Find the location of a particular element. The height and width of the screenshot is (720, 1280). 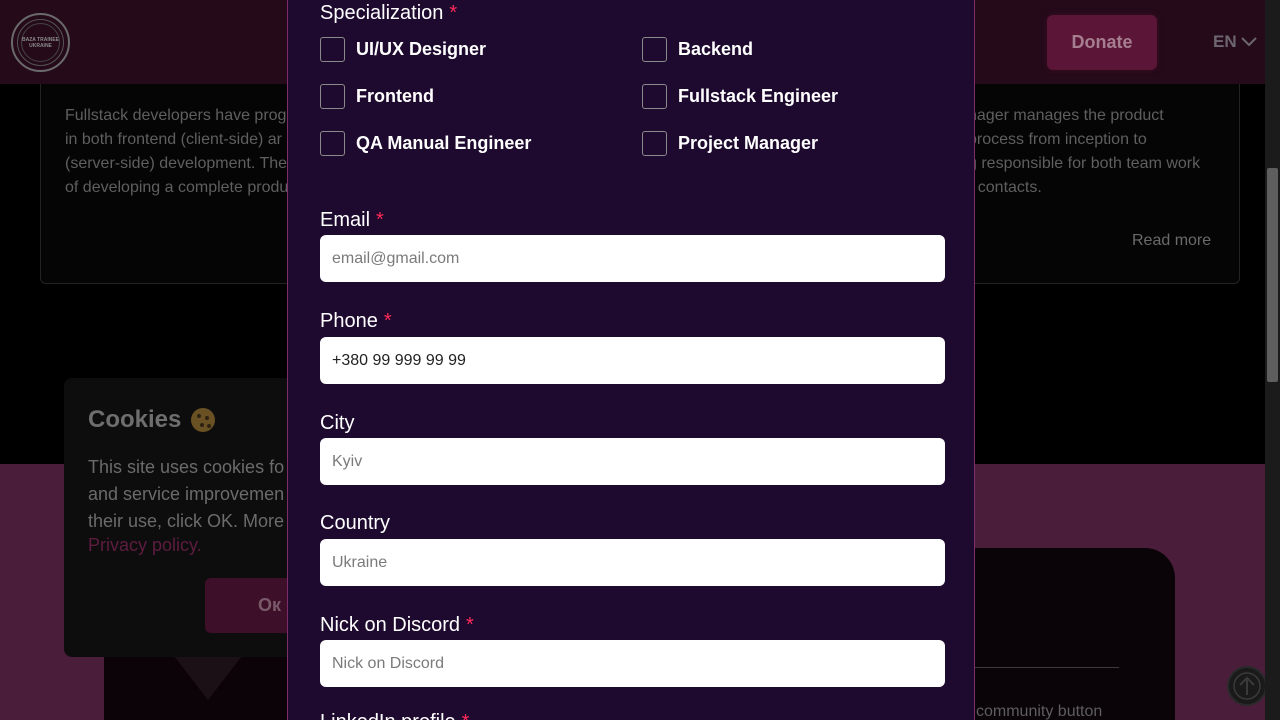

checkbox-backend: Backend is located at coordinates (697, 49).